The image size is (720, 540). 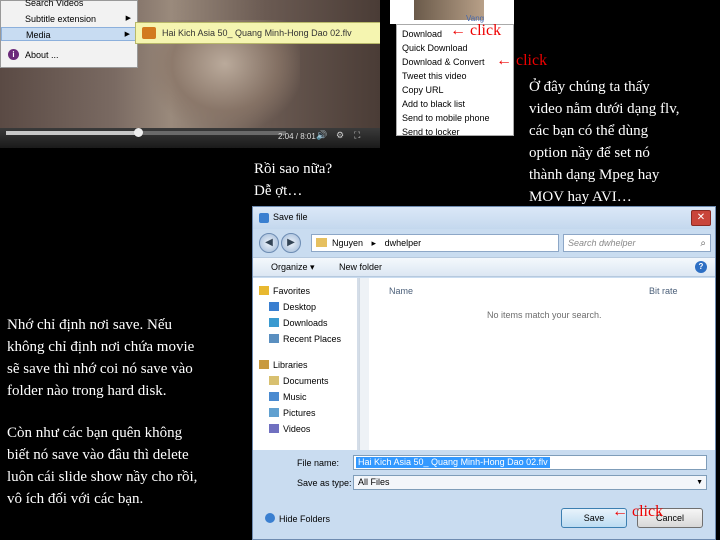 I want to click on save-type-select: All Files ▼, so click(x=530, y=482).